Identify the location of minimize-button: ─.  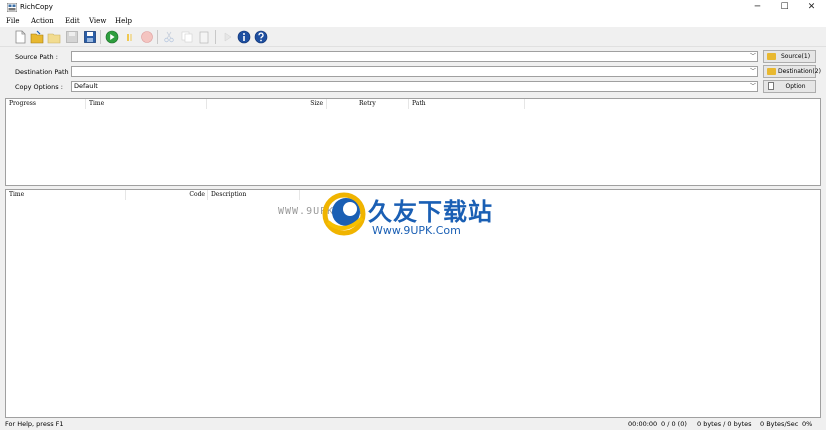
(757, 7).